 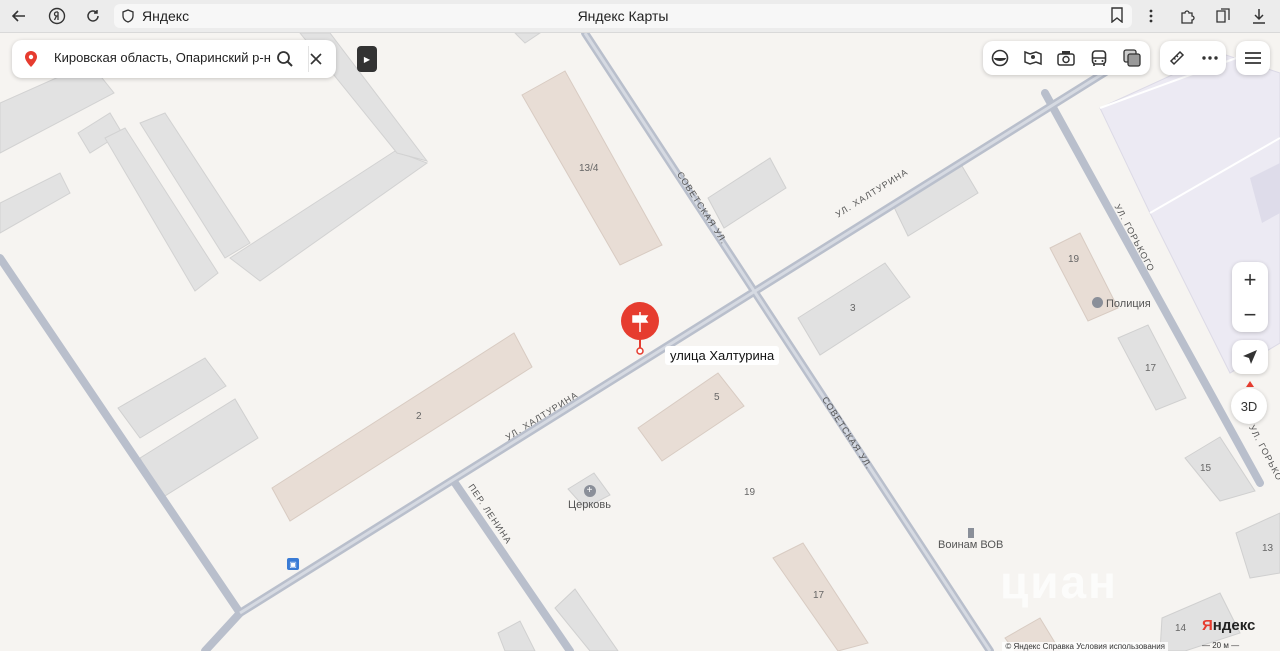 What do you see at coordinates (1176, 58) in the screenshot?
I see `ruler-icon` at bounding box center [1176, 58].